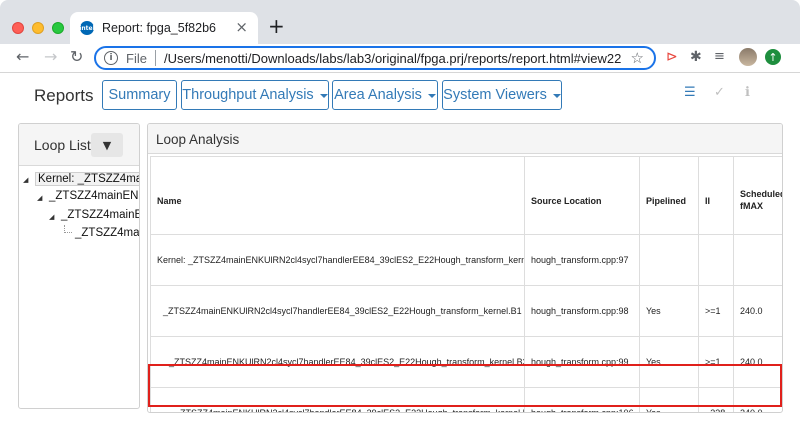  I want to click on source-link: hough_transform.cpp:98, so click(582, 311).